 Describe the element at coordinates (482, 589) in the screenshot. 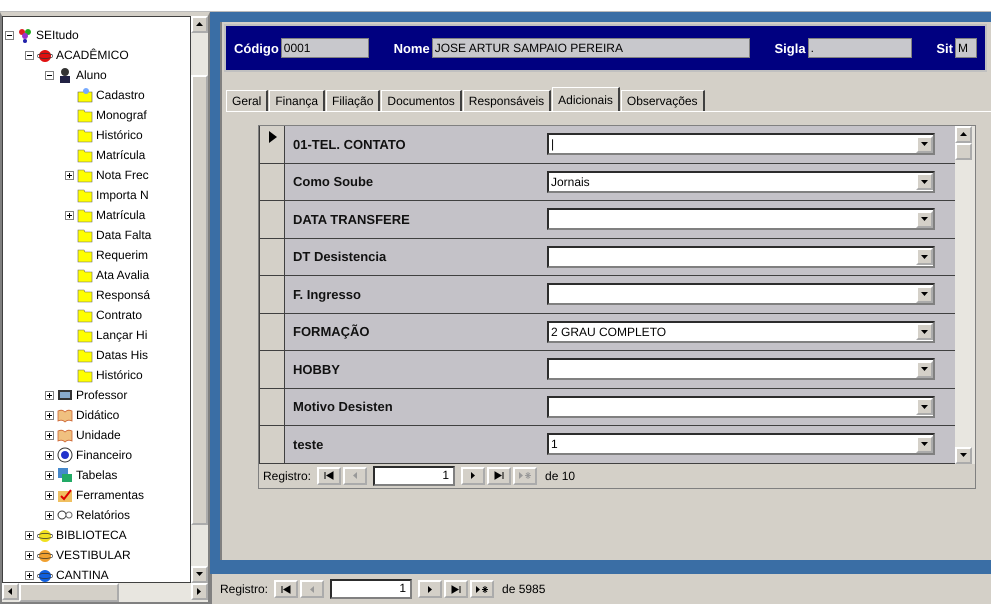

I see `new-record-button` at that location.